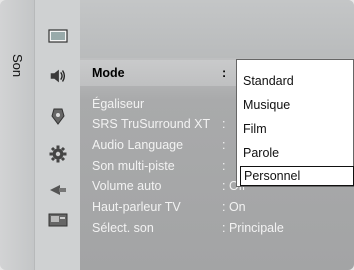  What do you see at coordinates (200, 228) in the screenshot?
I see `menu-item-sound-select: Sélect. son : Principale` at bounding box center [200, 228].